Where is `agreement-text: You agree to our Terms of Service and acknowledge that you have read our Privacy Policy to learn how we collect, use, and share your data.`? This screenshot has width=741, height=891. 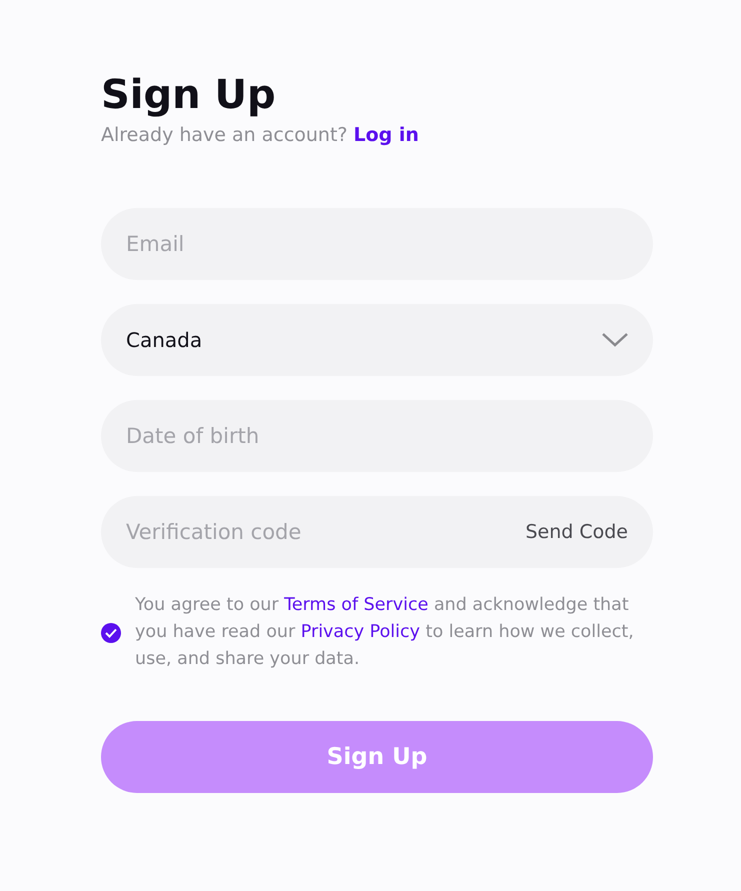 agreement-text: You agree to our Terms of Service and acknowledge that you have read our Privacy Policy to learn how we collect, use, and share your data. is located at coordinates (385, 632).